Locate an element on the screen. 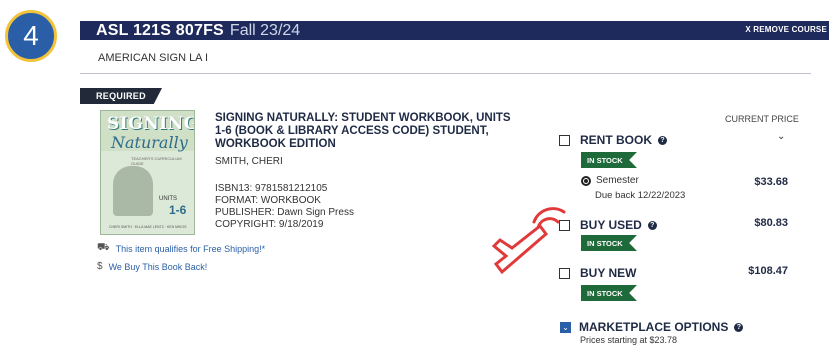  required-label: REQUIRED is located at coordinates (121, 96).